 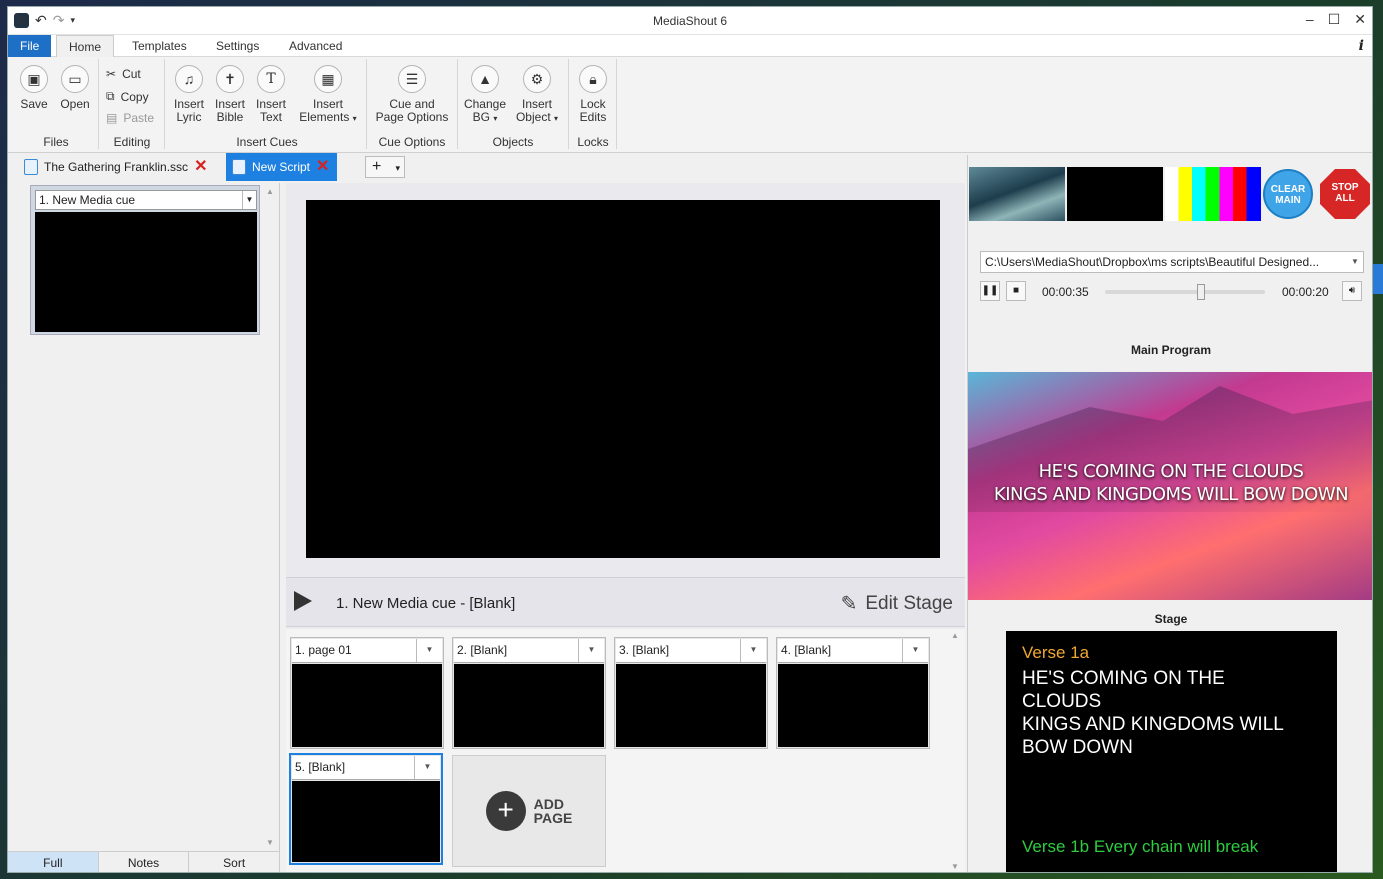 I want to click on page-tile: 3. [Blank] ▼, so click(x=691, y=693).